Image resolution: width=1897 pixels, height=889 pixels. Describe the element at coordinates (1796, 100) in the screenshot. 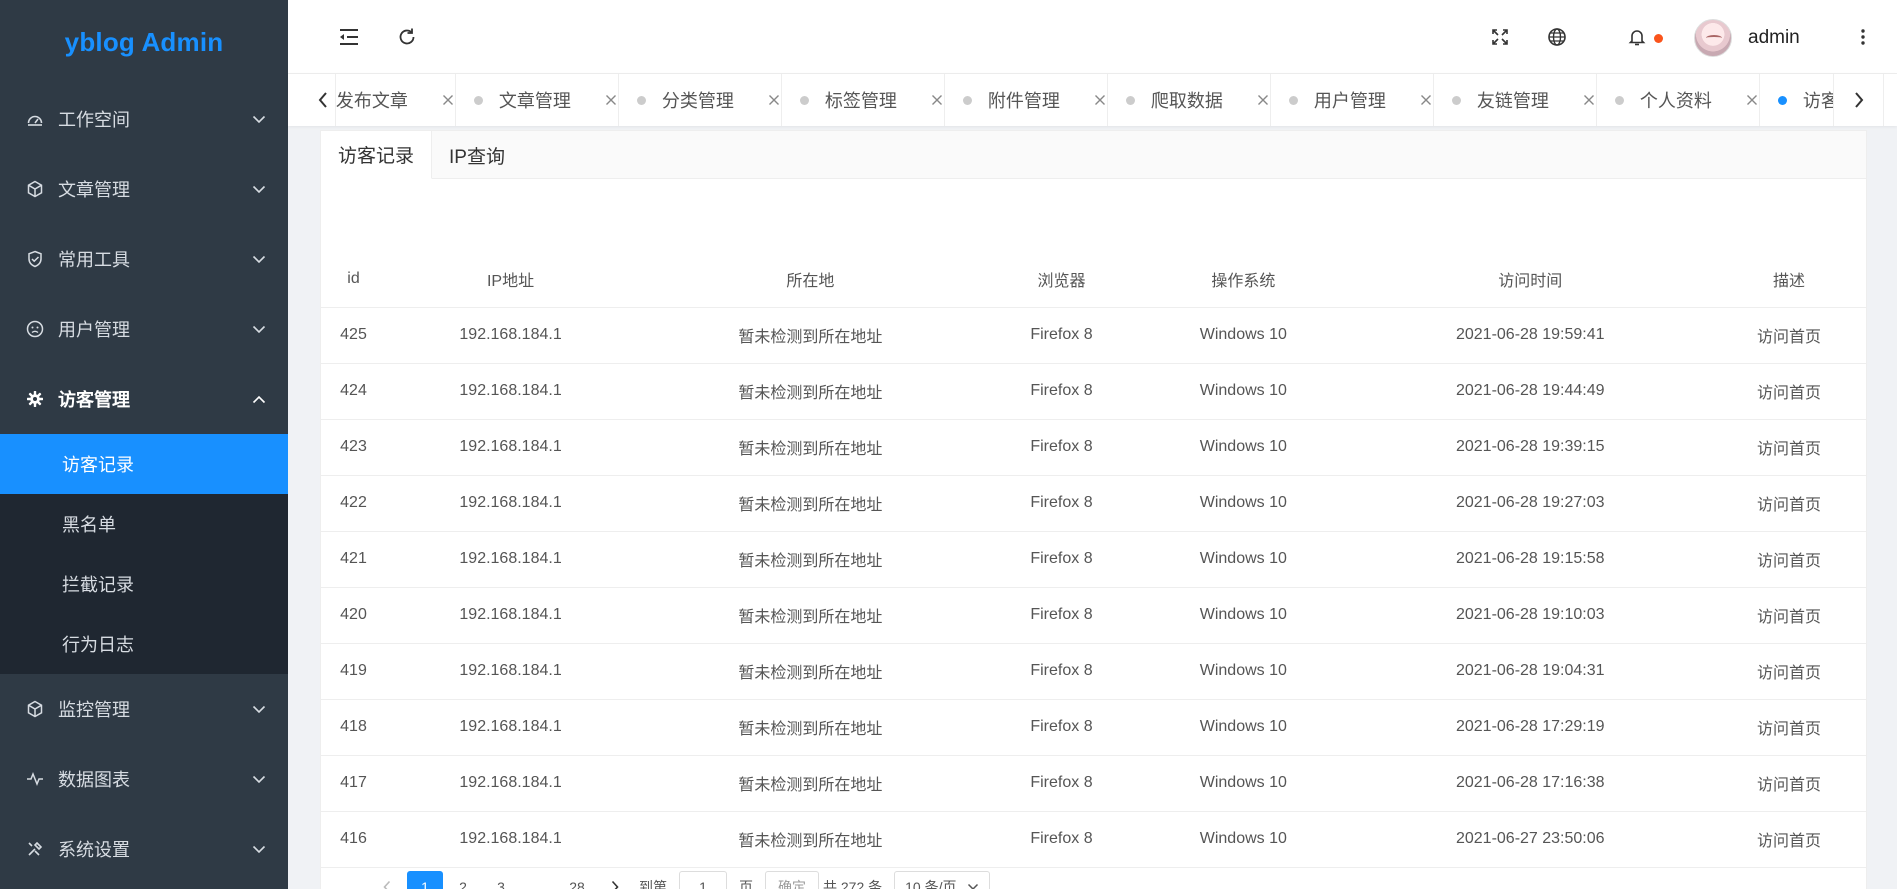

I see `tab-tag: 访客记录` at that location.